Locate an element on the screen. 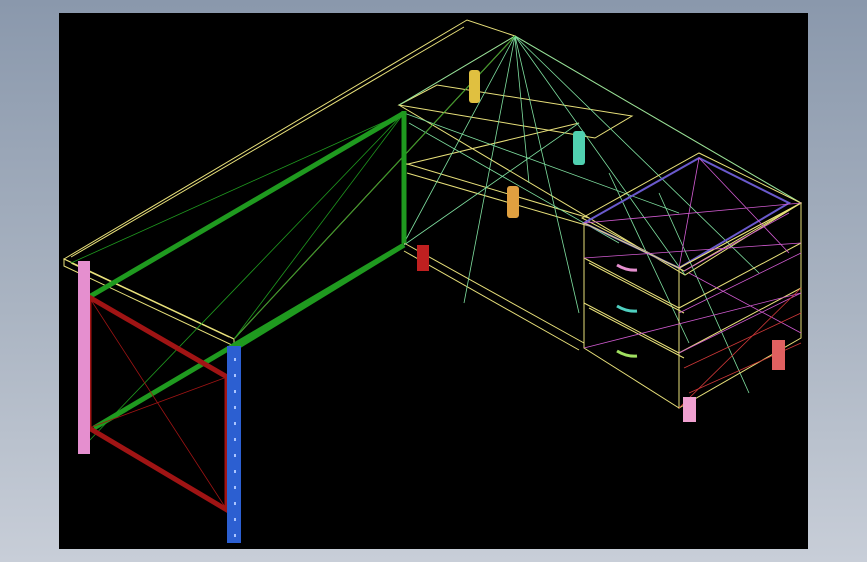  pedestal-top is located at coordinates (691, 212).